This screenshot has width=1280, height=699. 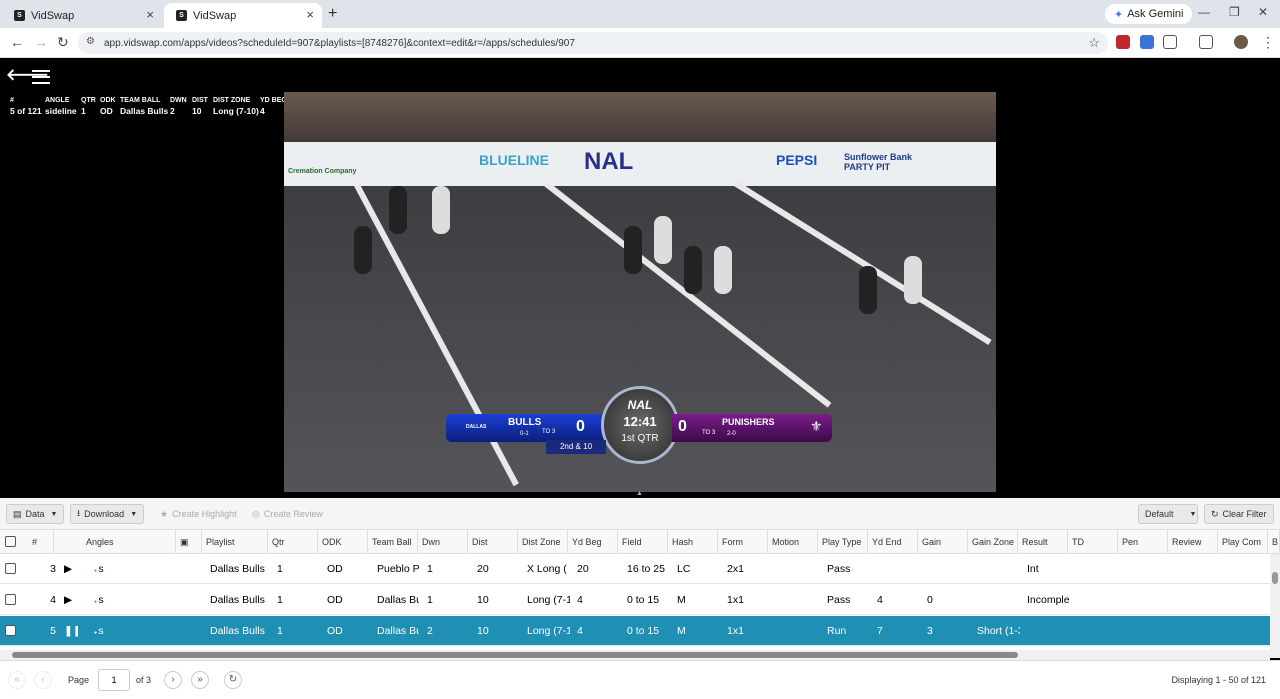 What do you see at coordinates (880, 600) in the screenshot?
I see `cell-ydend: 4` at bounding box center [880, 600].